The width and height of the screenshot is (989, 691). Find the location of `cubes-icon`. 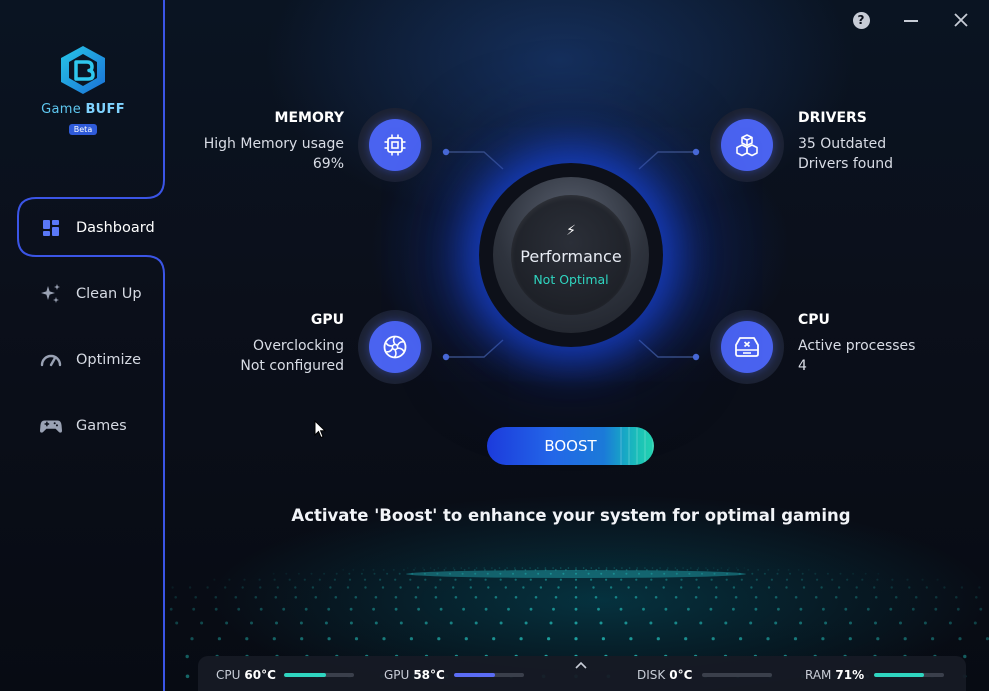

cubes-icon is located at coordinates (747, 145).